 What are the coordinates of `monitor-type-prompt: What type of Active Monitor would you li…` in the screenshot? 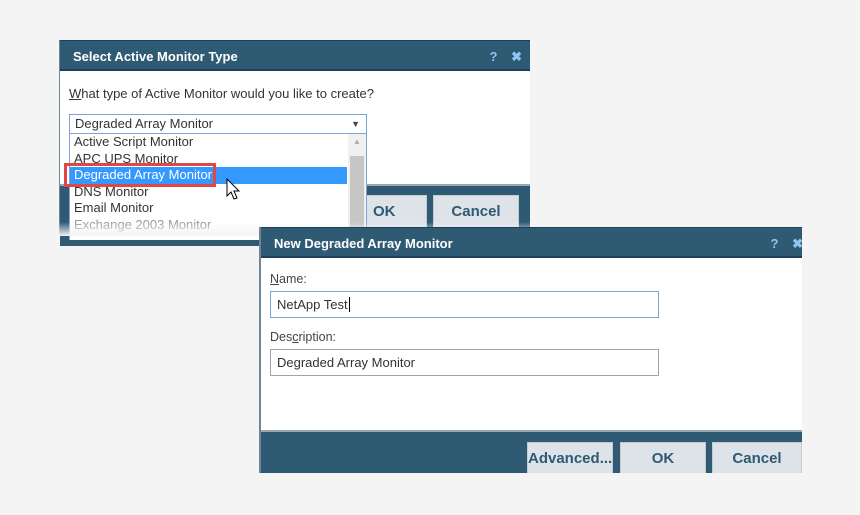 It's located at (221, 93).